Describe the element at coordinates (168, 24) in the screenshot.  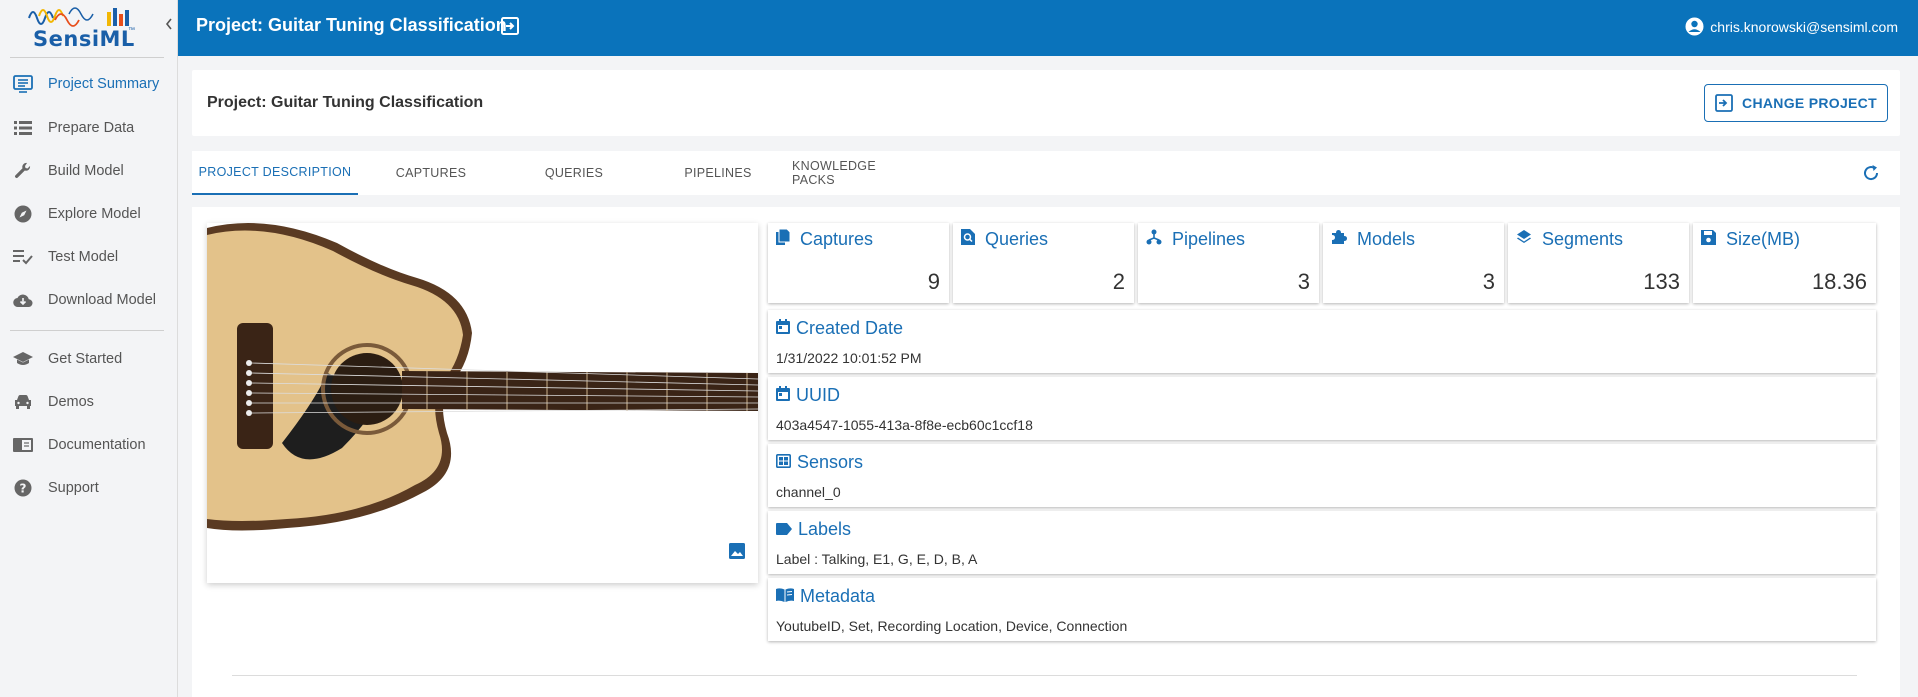
I see `chevron-left-icon` at that location.